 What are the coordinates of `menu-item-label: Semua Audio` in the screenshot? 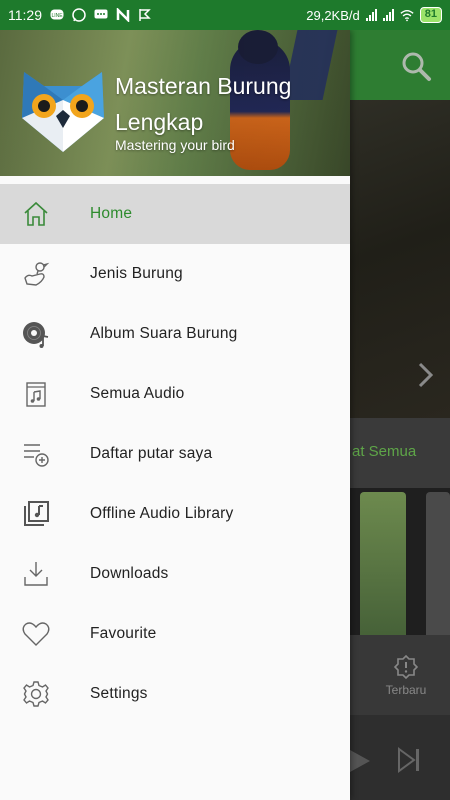 It's located at (137, 393).